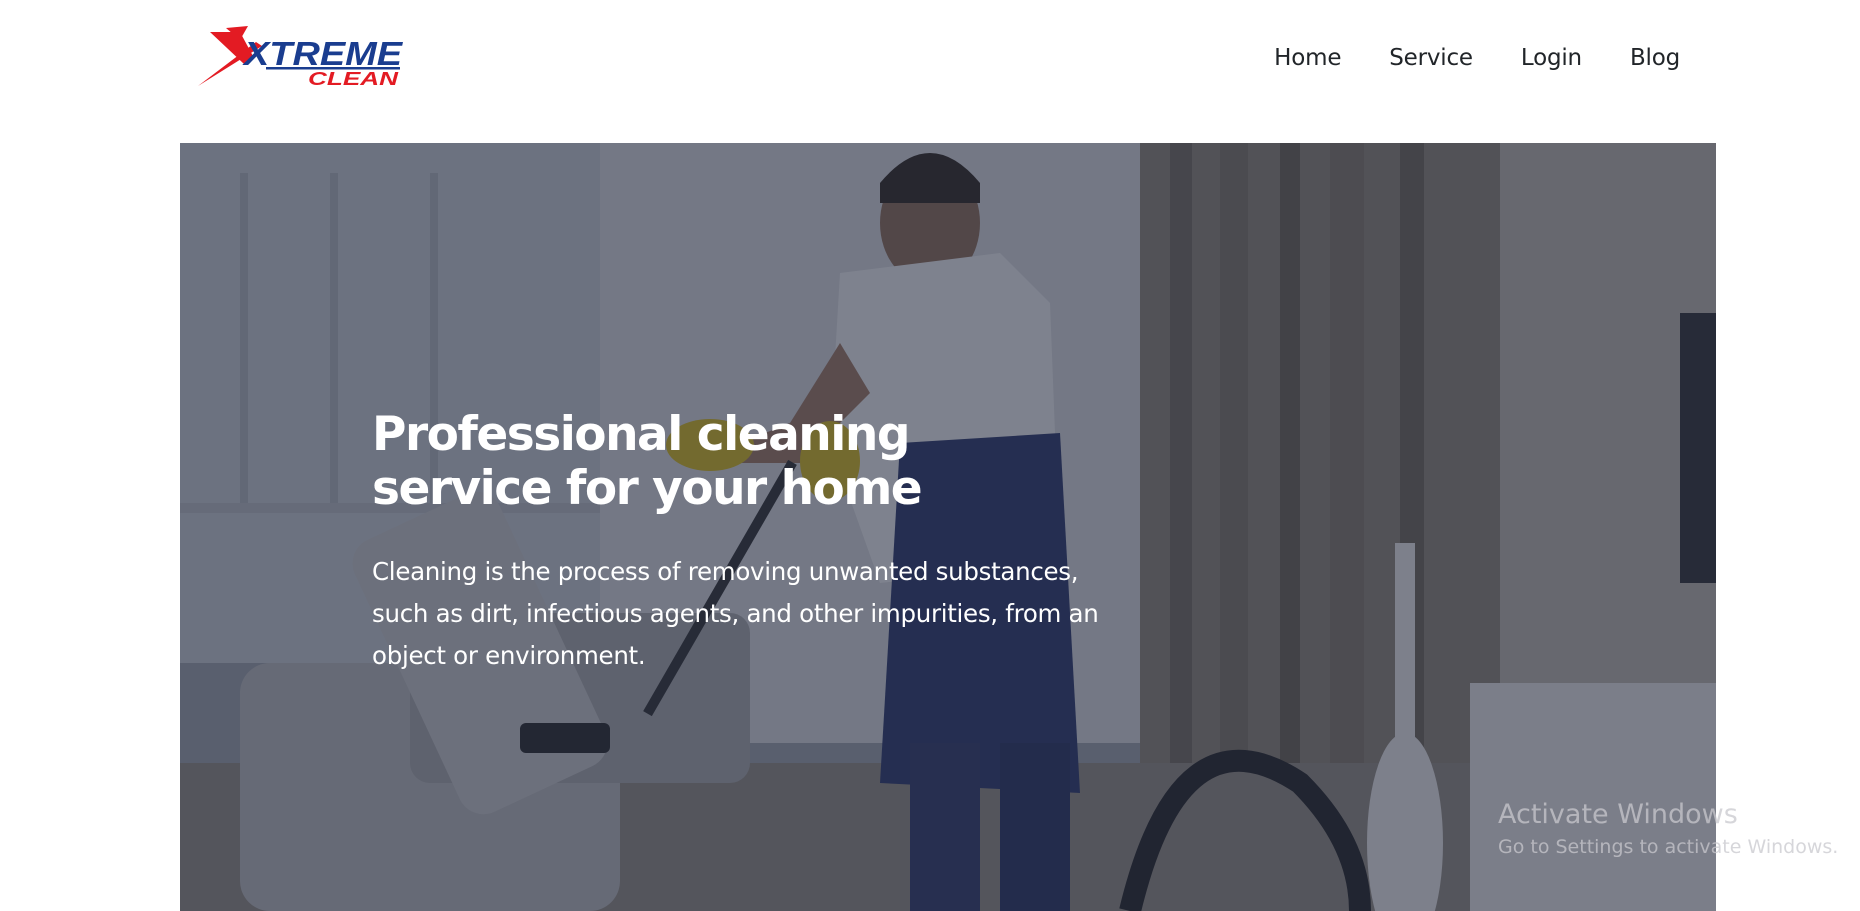  What do you see at coordinates (353, 78) in the screenshot?
I see `logo-wordmark-bottom: CLEAN` at bounding box center [353, 78].